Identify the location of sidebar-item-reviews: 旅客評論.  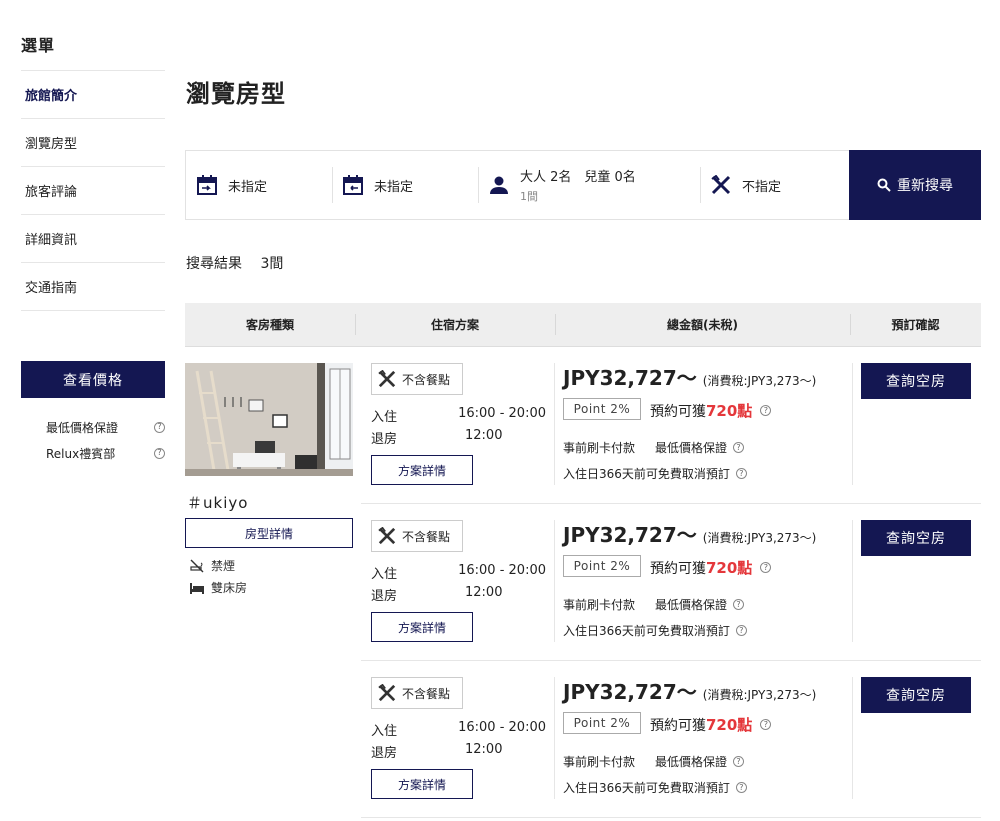
(93, 191).